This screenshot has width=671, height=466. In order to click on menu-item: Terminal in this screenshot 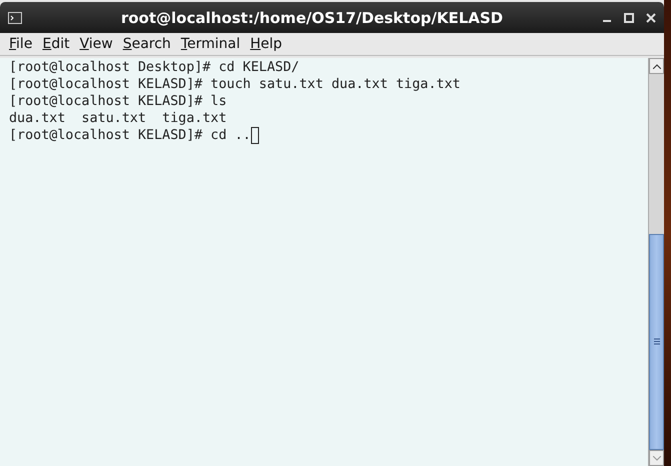, I will do `click(211, 44)`.